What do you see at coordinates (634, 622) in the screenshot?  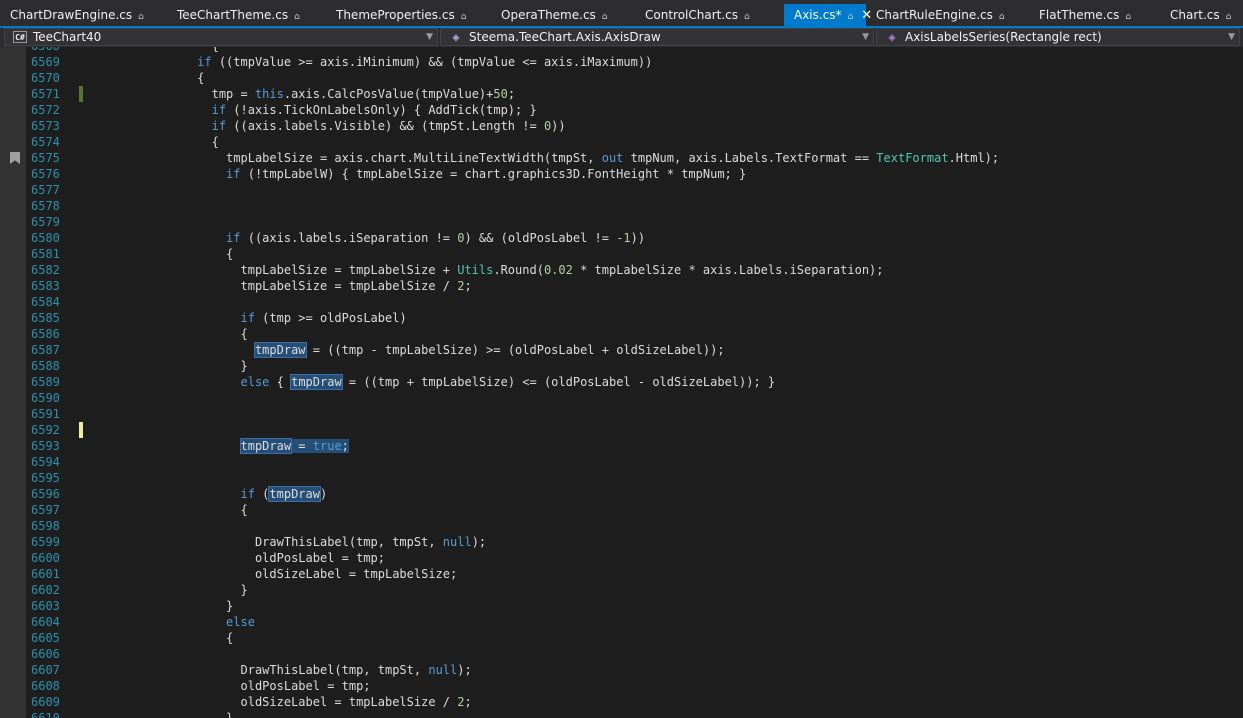 I see `code-line: 6604 else` at bounding box center [634, 622].